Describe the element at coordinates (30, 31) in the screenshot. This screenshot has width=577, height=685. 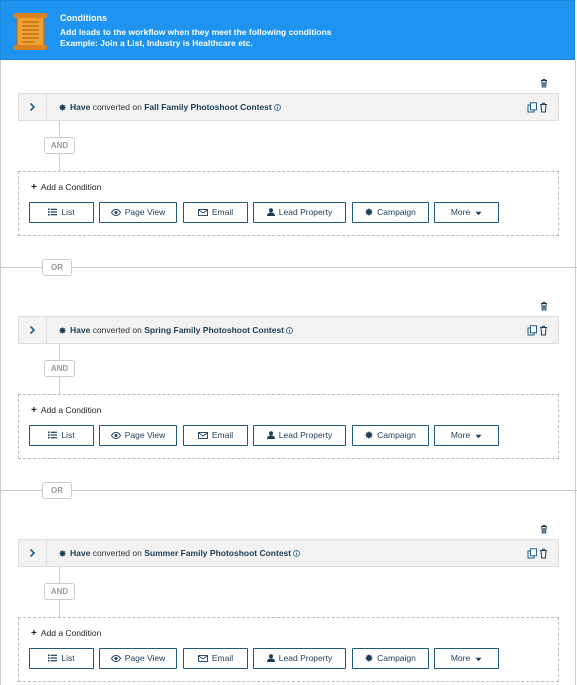
I see `scroll-document-icon` at that location.